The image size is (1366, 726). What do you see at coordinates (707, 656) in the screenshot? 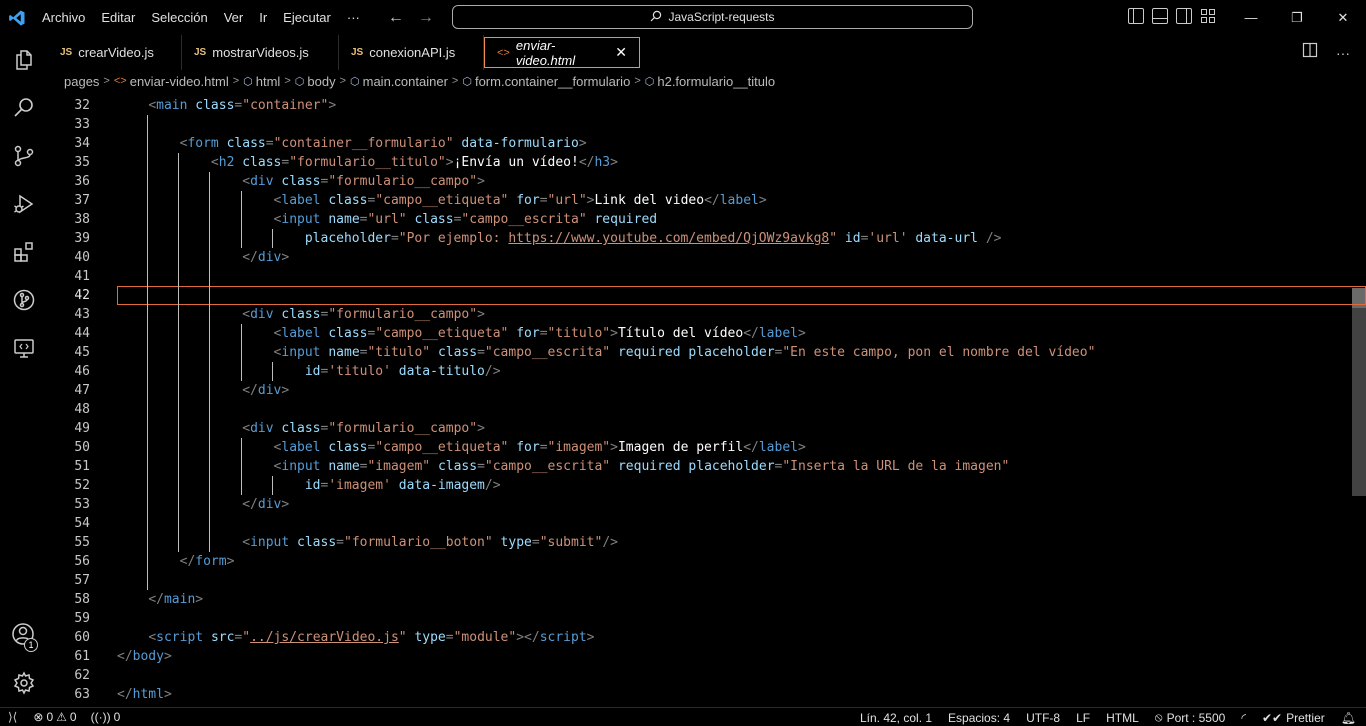
I see `code-line: 61 </body>` at bounding box center [707, 656].